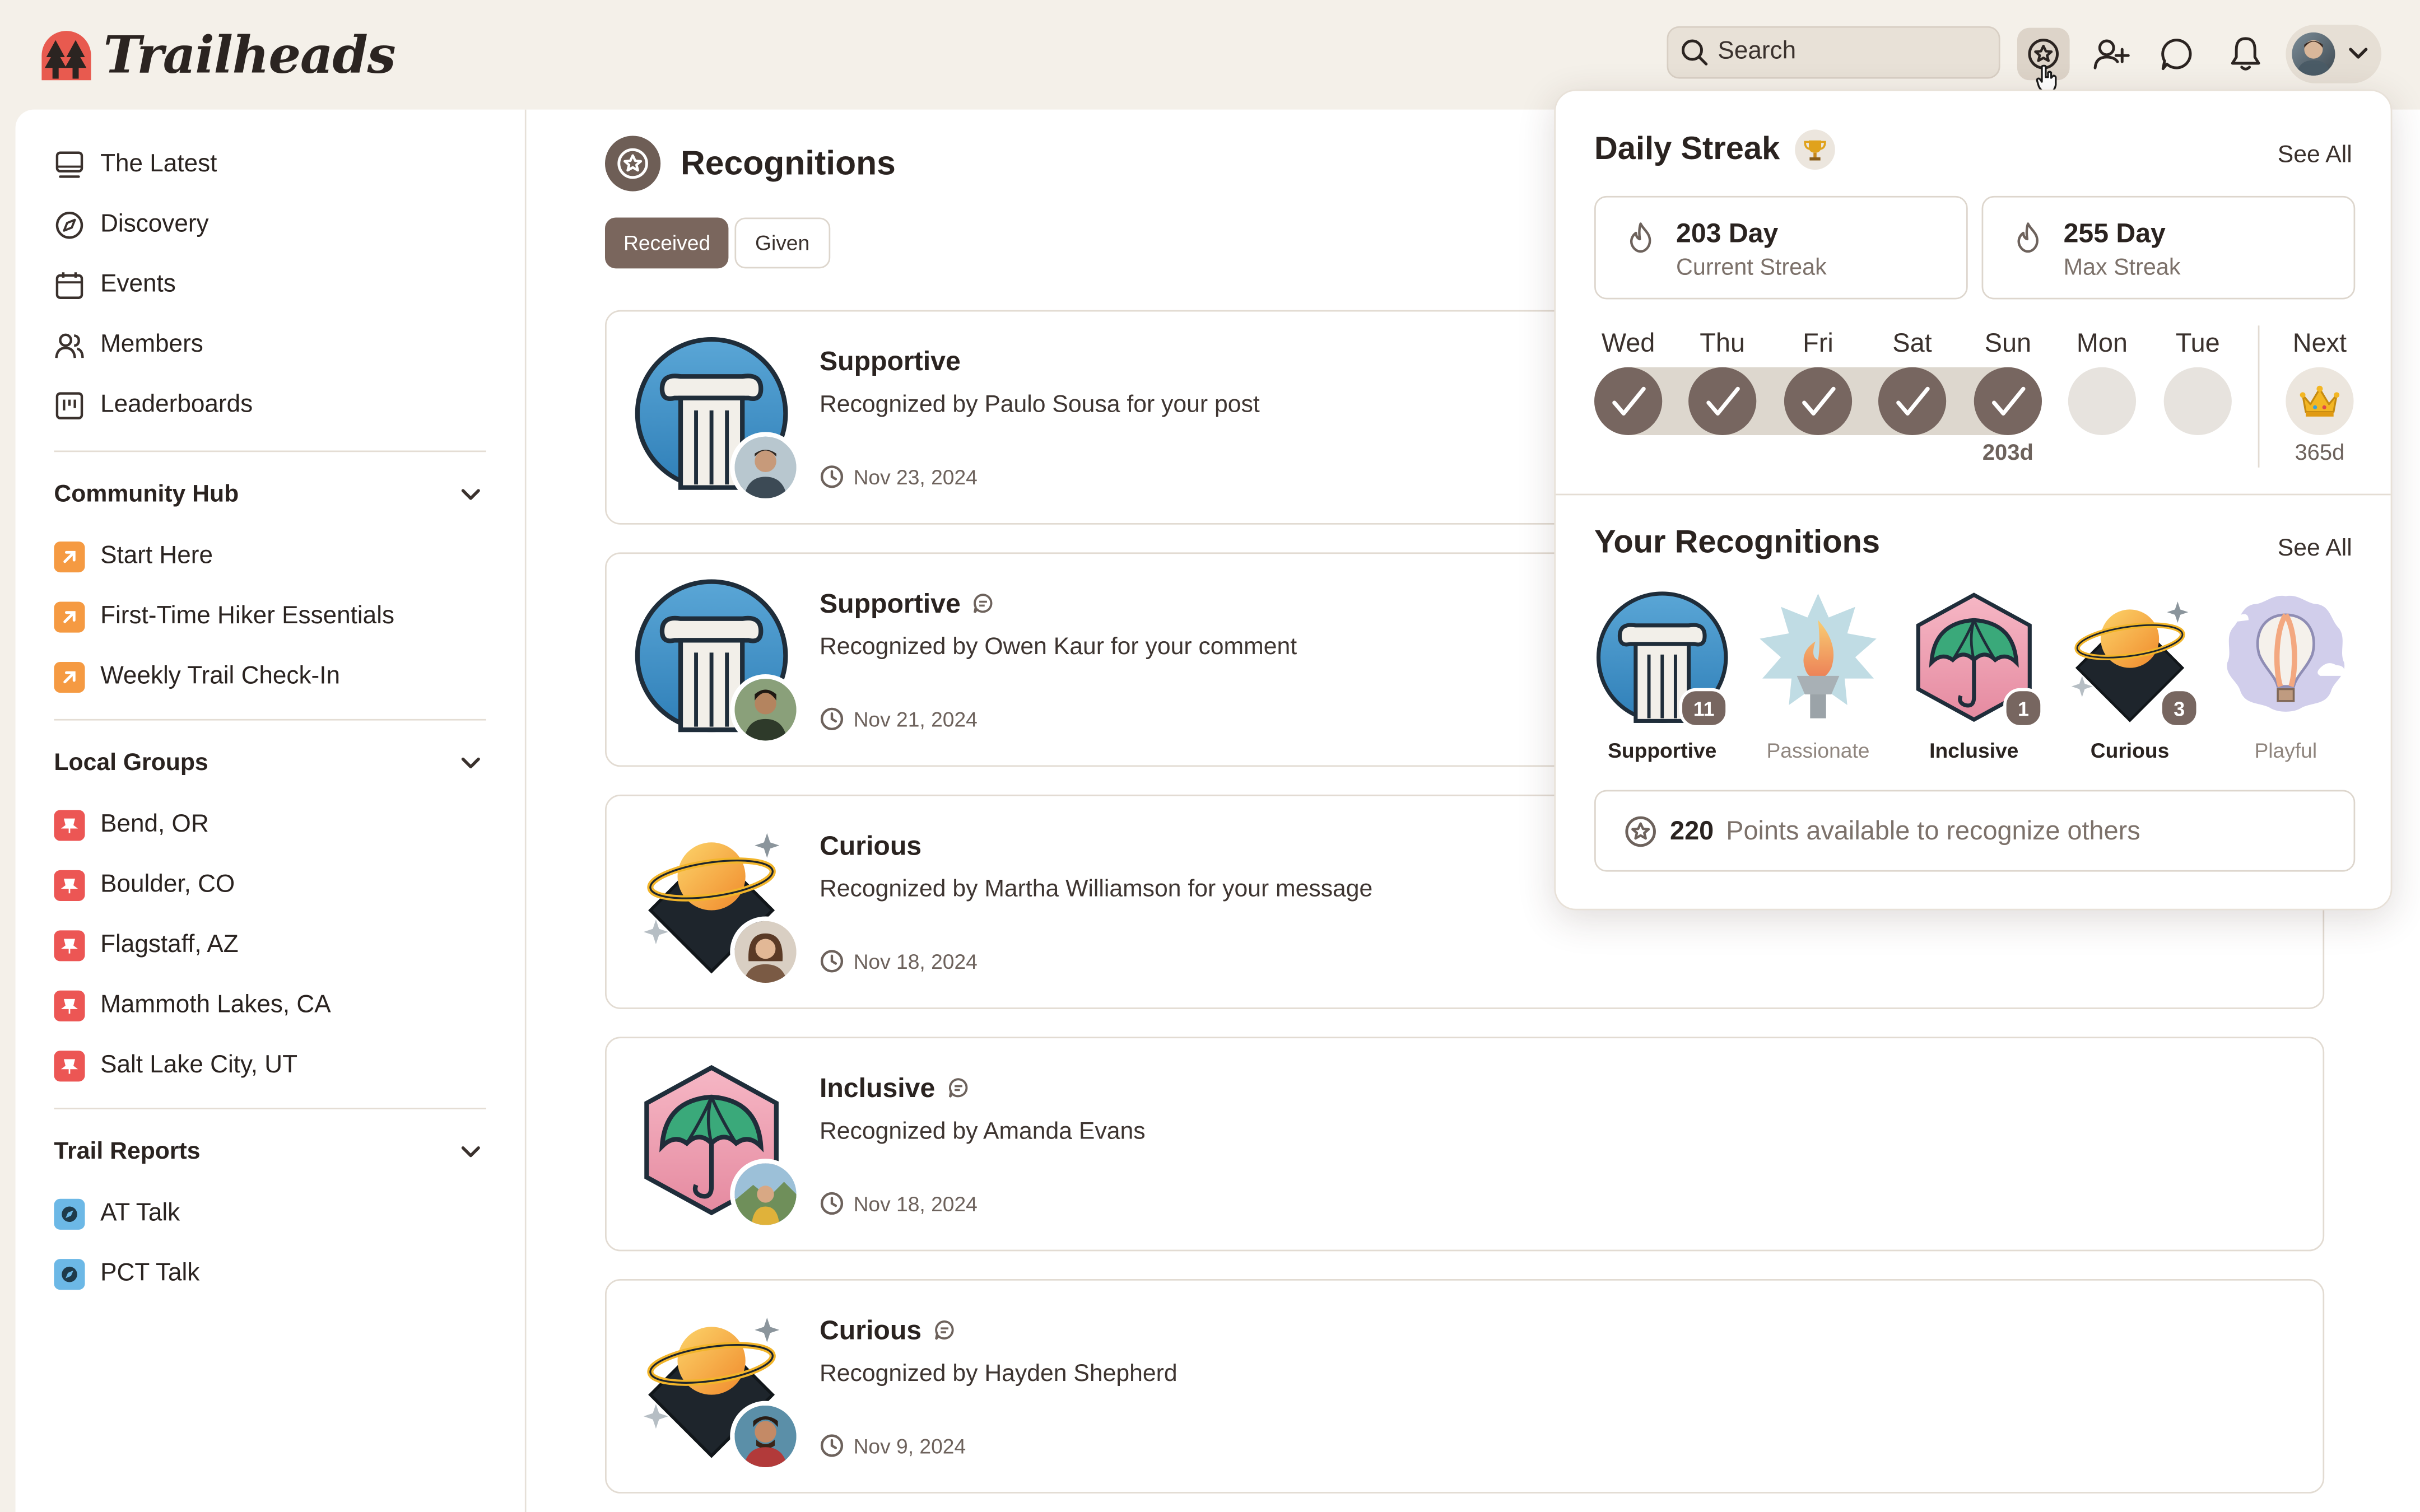  What do you see at coordinates (2044, 61) in the screenshot?
I see `recognition-button` at bounding box center [2044, 61].